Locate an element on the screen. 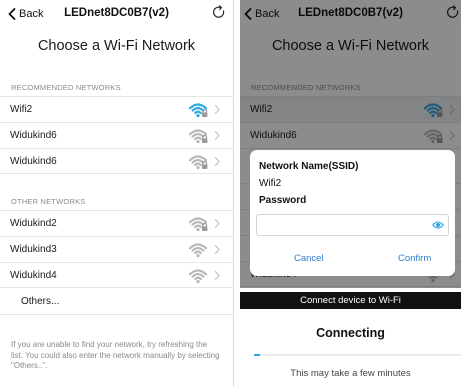  connect-progress-bar is located at coordinates (357, 355).